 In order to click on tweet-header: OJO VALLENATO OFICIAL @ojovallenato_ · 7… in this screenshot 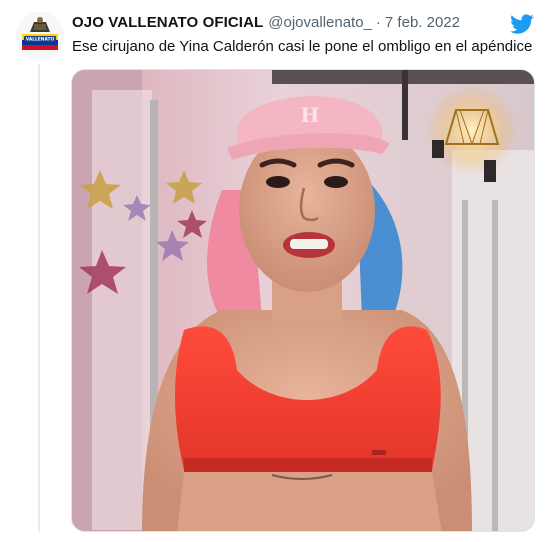, I will do `click(292, 24)`.